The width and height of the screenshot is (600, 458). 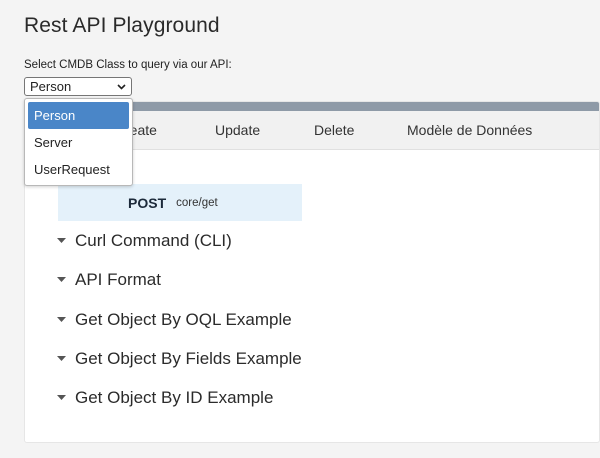 I want to click on section-oql-example: Get Object By OQL Example, so click(x=174, y=320).